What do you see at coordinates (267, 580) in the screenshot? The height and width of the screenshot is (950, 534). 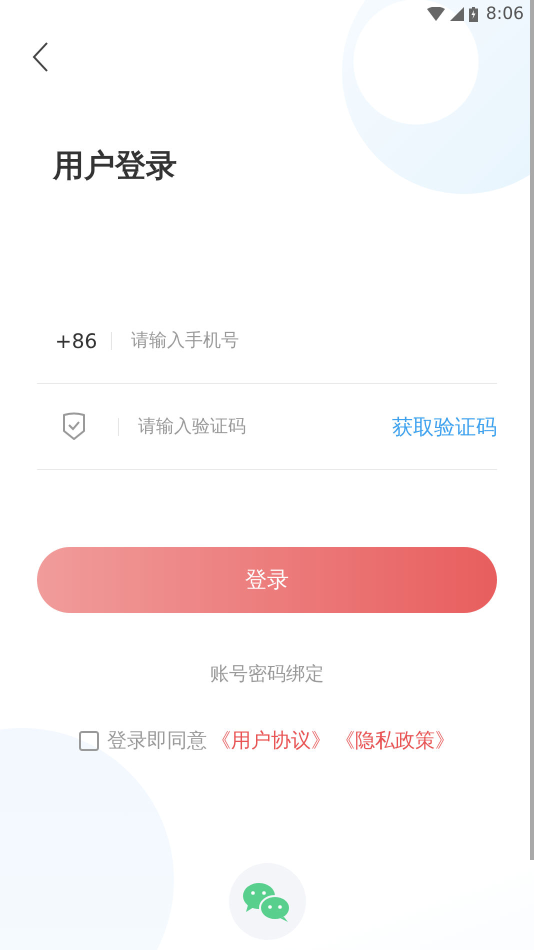 I see `login-button: 登录` at bounding box center [267, 580].